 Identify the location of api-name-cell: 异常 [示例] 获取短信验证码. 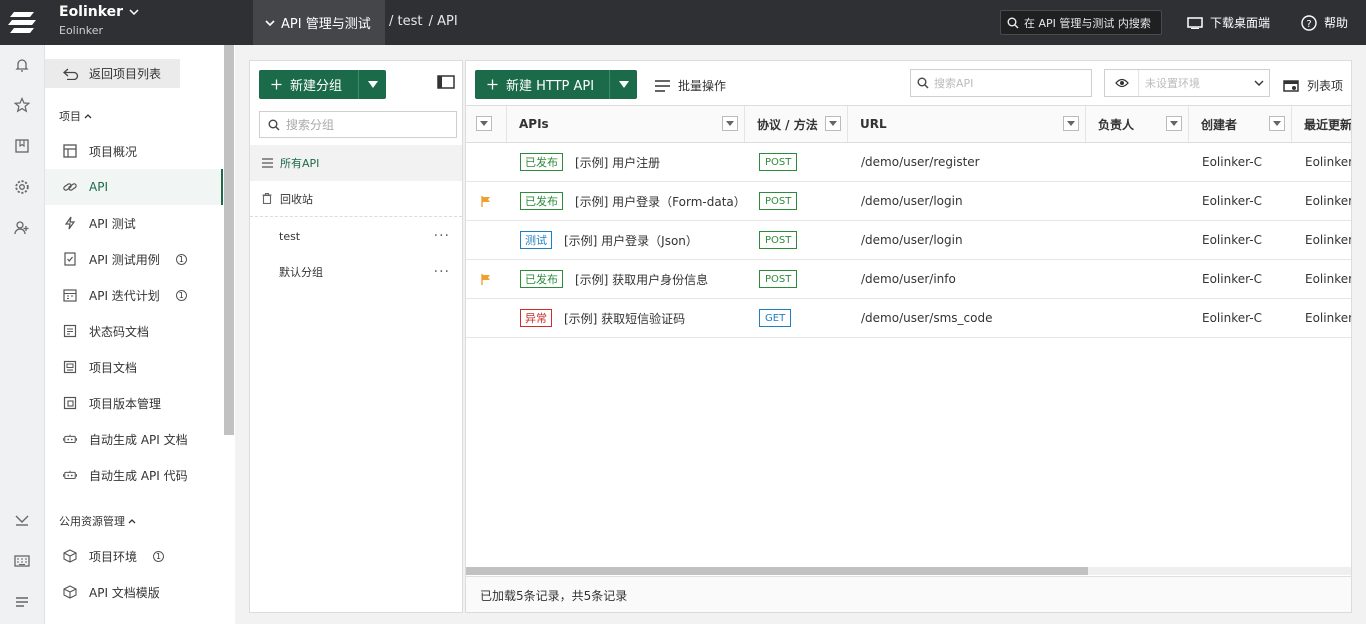
(633, 318).